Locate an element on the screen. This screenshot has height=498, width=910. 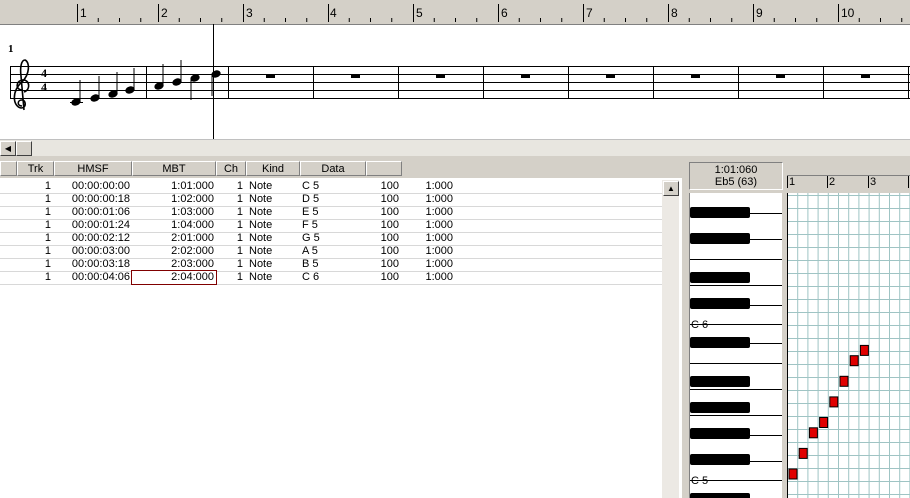
column-header-hmsf: HMSF is located at coordinates (93, 168).